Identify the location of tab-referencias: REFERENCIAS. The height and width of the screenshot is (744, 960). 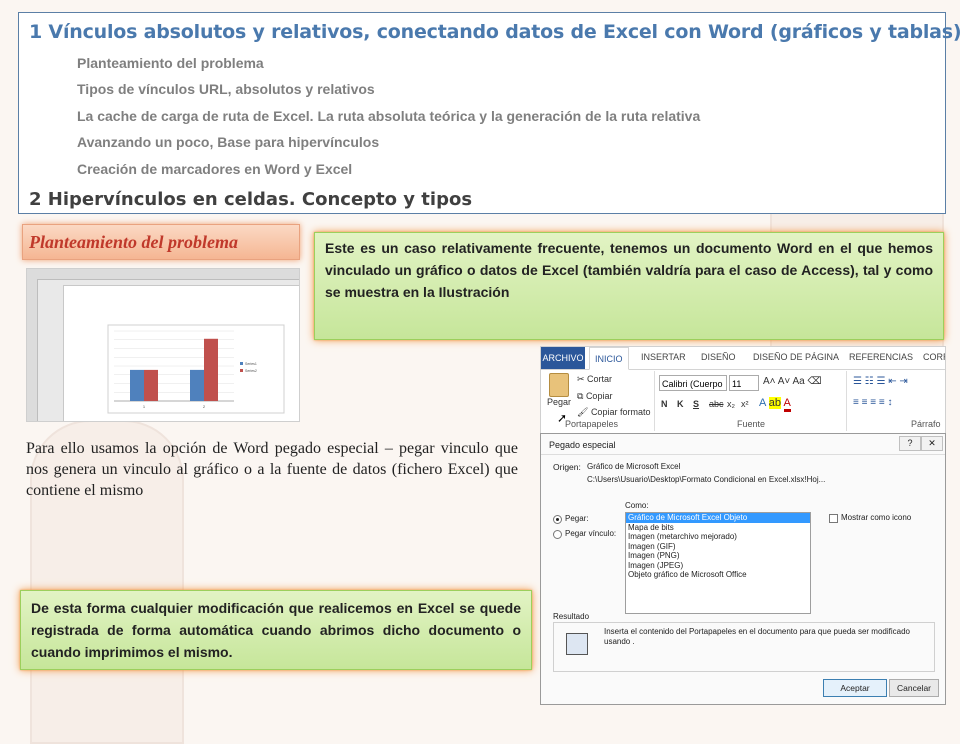
(881, 357).